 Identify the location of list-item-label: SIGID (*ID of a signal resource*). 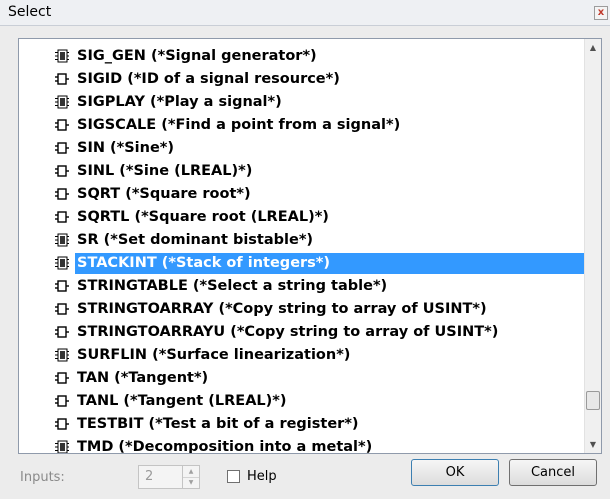
(208, 79).